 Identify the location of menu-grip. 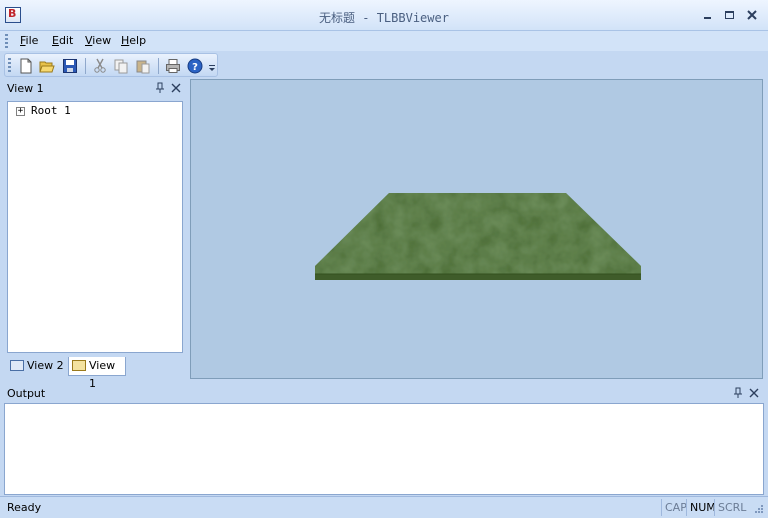
(6, 41).